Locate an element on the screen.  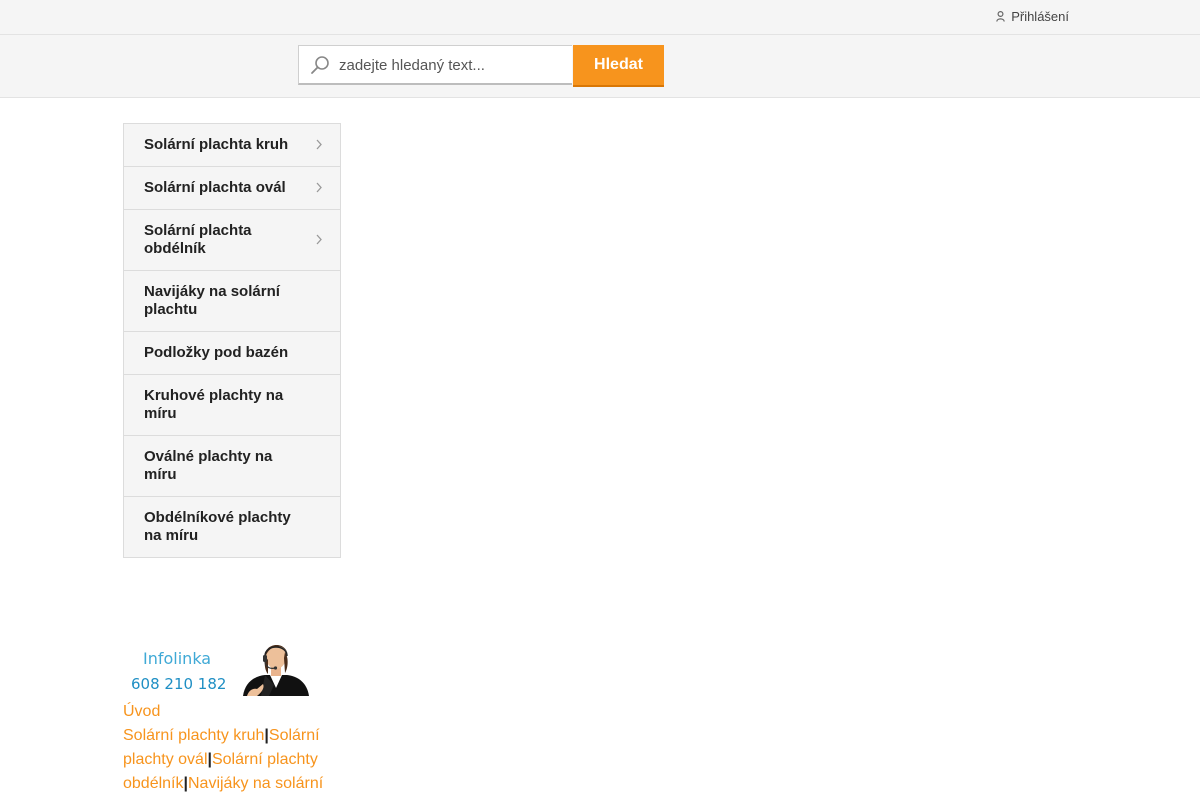
category-item: Solární plachta obdélník is located at coordinates (232, 240).